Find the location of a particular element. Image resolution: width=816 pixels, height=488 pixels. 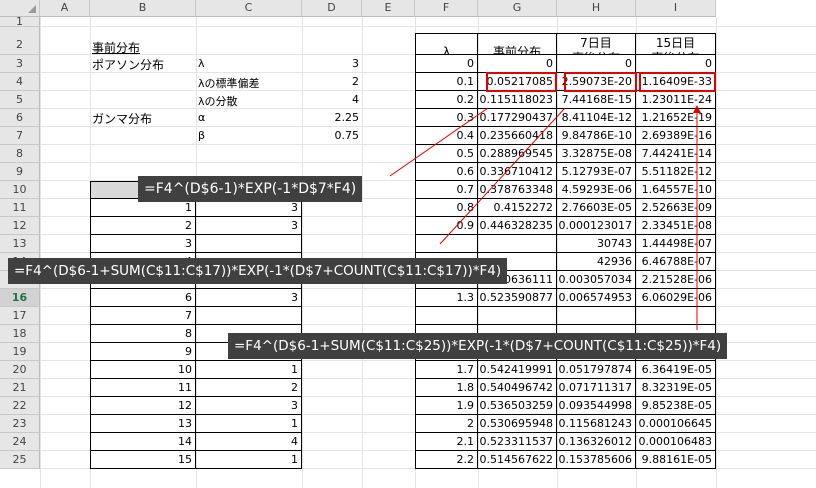

row-header-10: 10 is located at coordinates (20, 190).